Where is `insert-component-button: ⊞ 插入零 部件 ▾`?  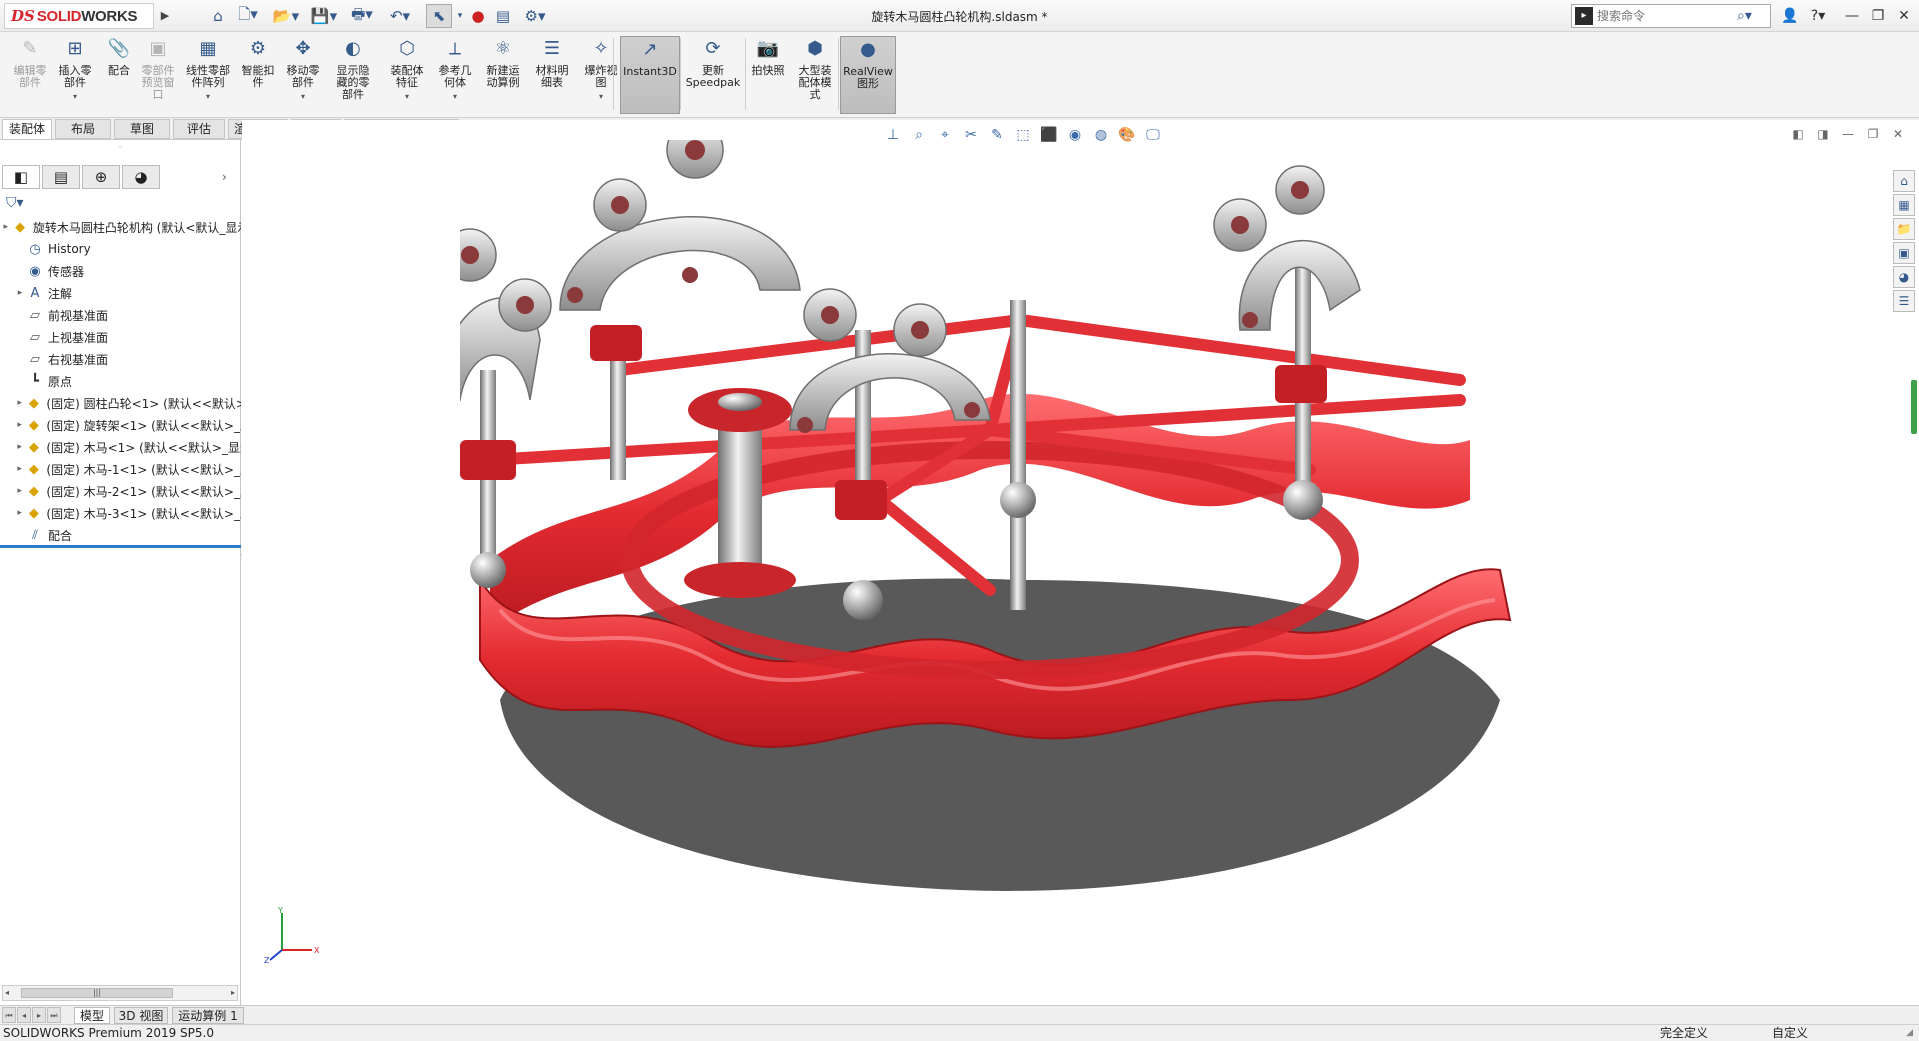
insert-component-button: ⊞ 插入零 部件 ▾ is located at coordinates (75, 75).